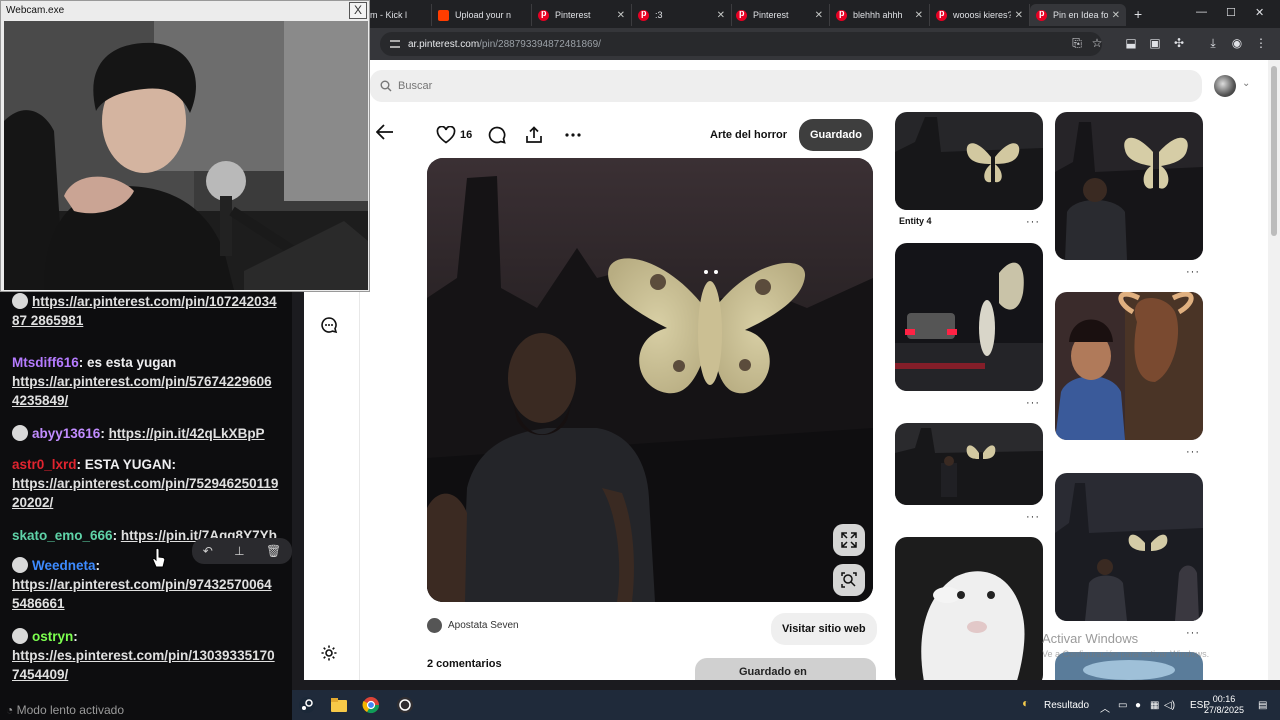  I want to click on tray-chevron-icon: ︿, so click(1105, 707).